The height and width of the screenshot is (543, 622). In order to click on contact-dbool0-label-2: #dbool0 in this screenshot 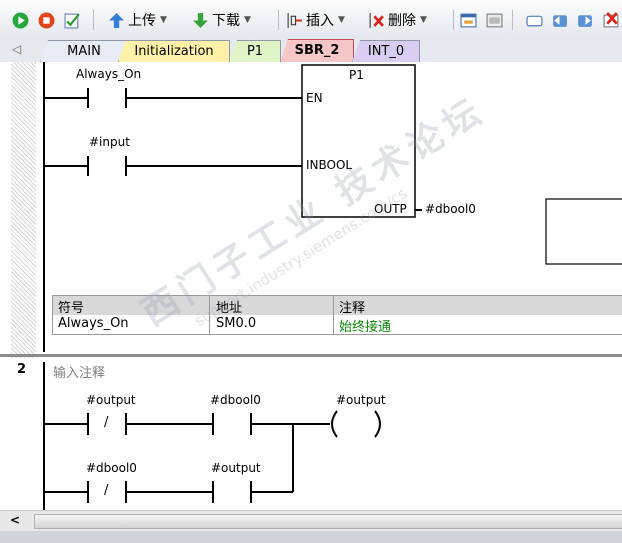, I will do `click(111, 468)`.